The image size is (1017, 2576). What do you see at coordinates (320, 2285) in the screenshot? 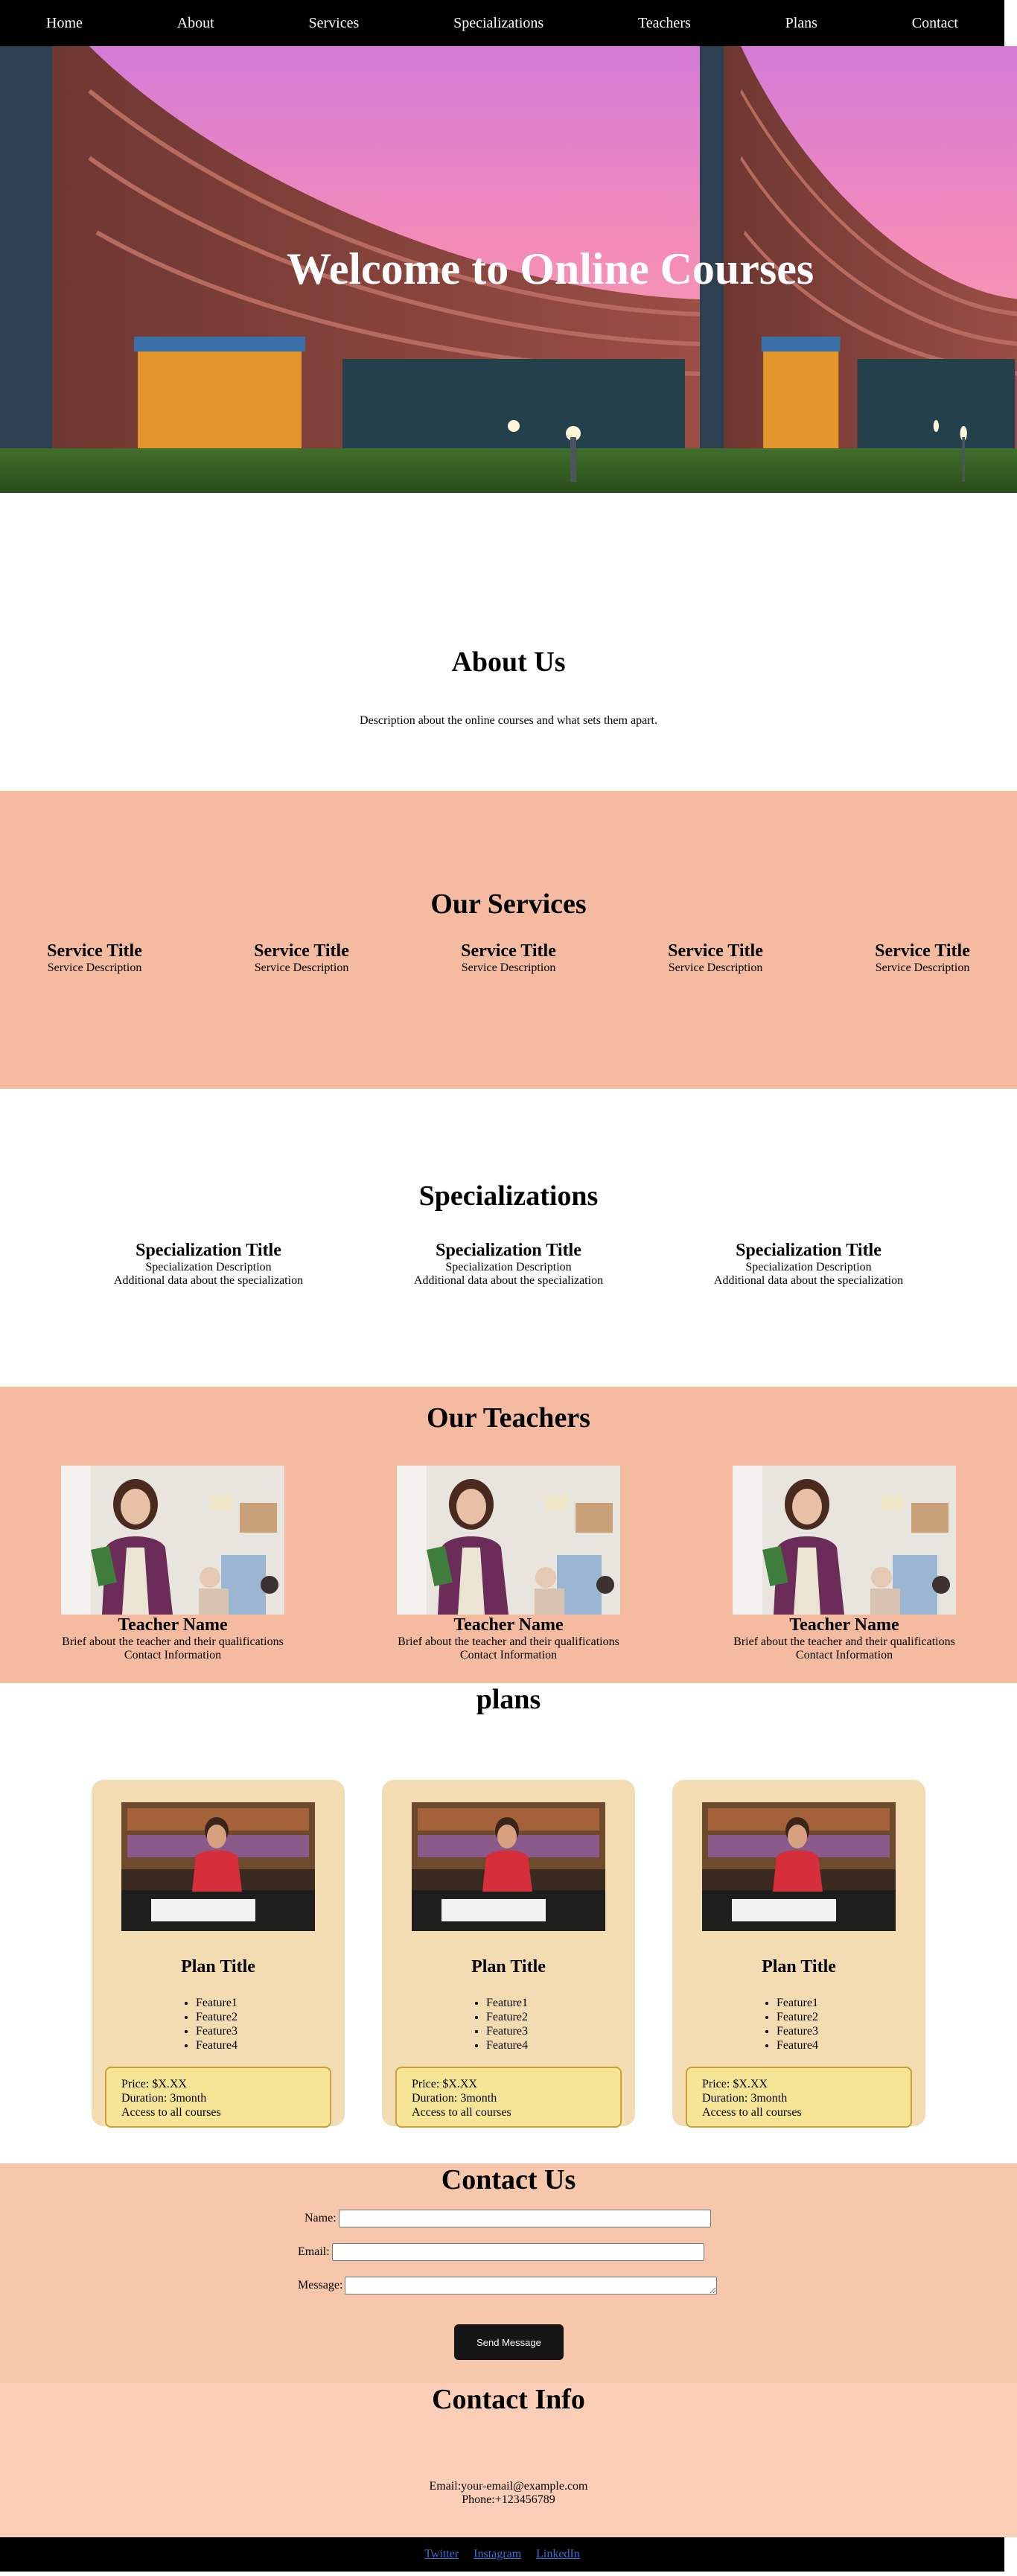
I see `message-label: Message:` at bounding box center [320, 2285].